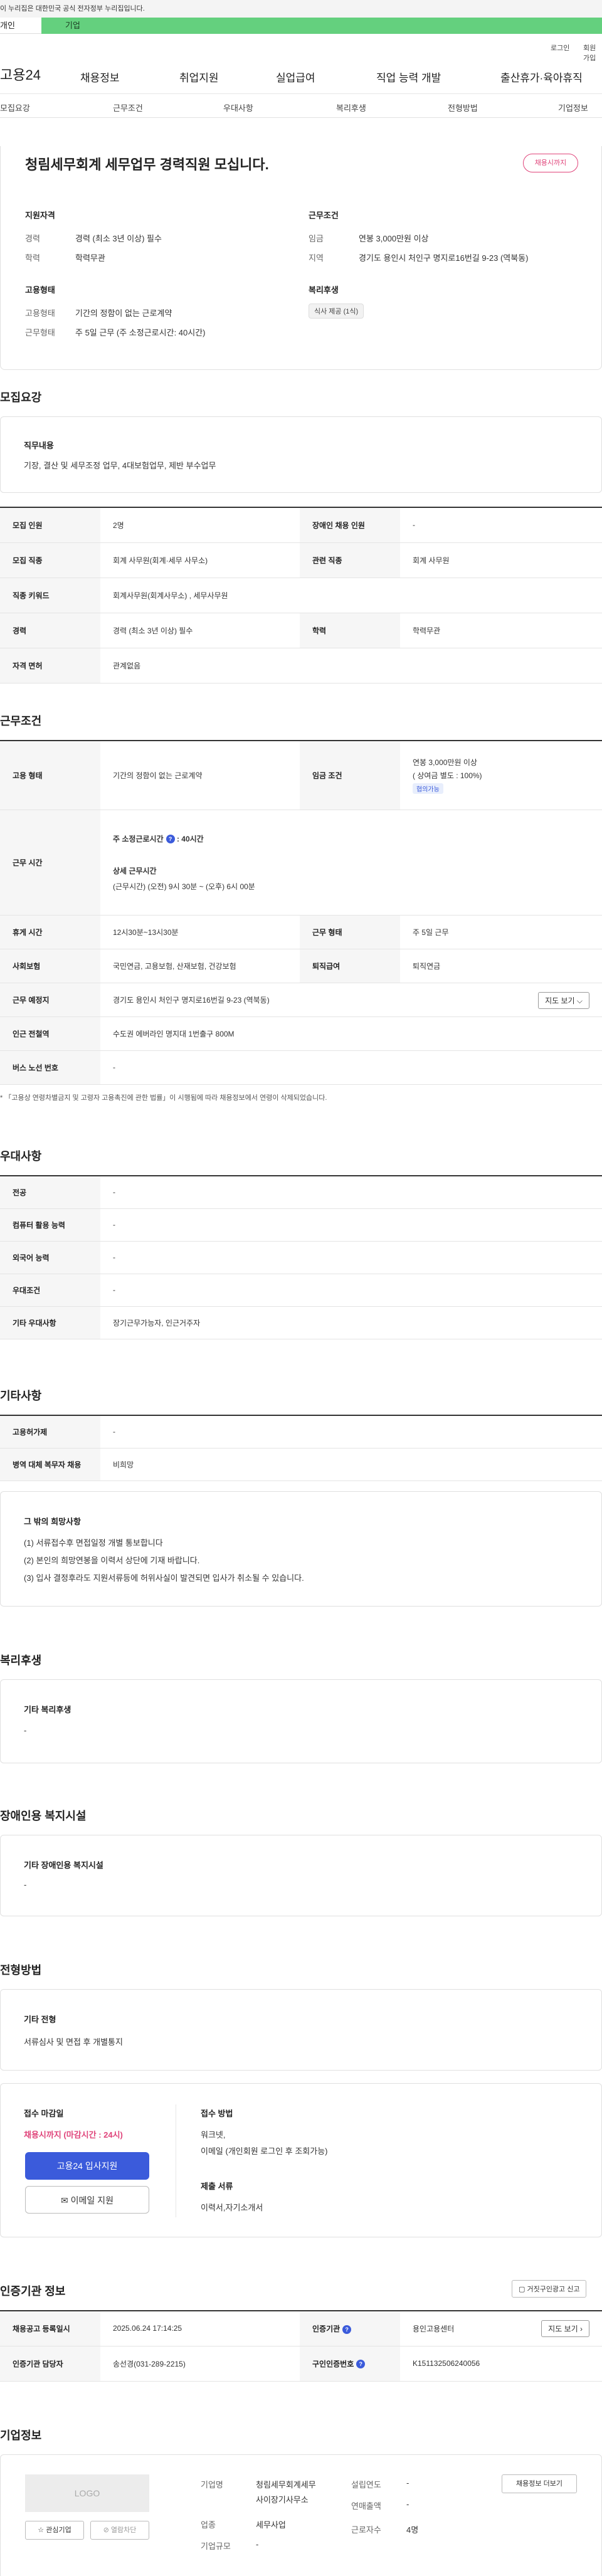  What do you see at coordinates (47, 1709) in the screenshot?
I see `welfare-box-heading: 기타 복리후생` at bounding box center [47, 1709].